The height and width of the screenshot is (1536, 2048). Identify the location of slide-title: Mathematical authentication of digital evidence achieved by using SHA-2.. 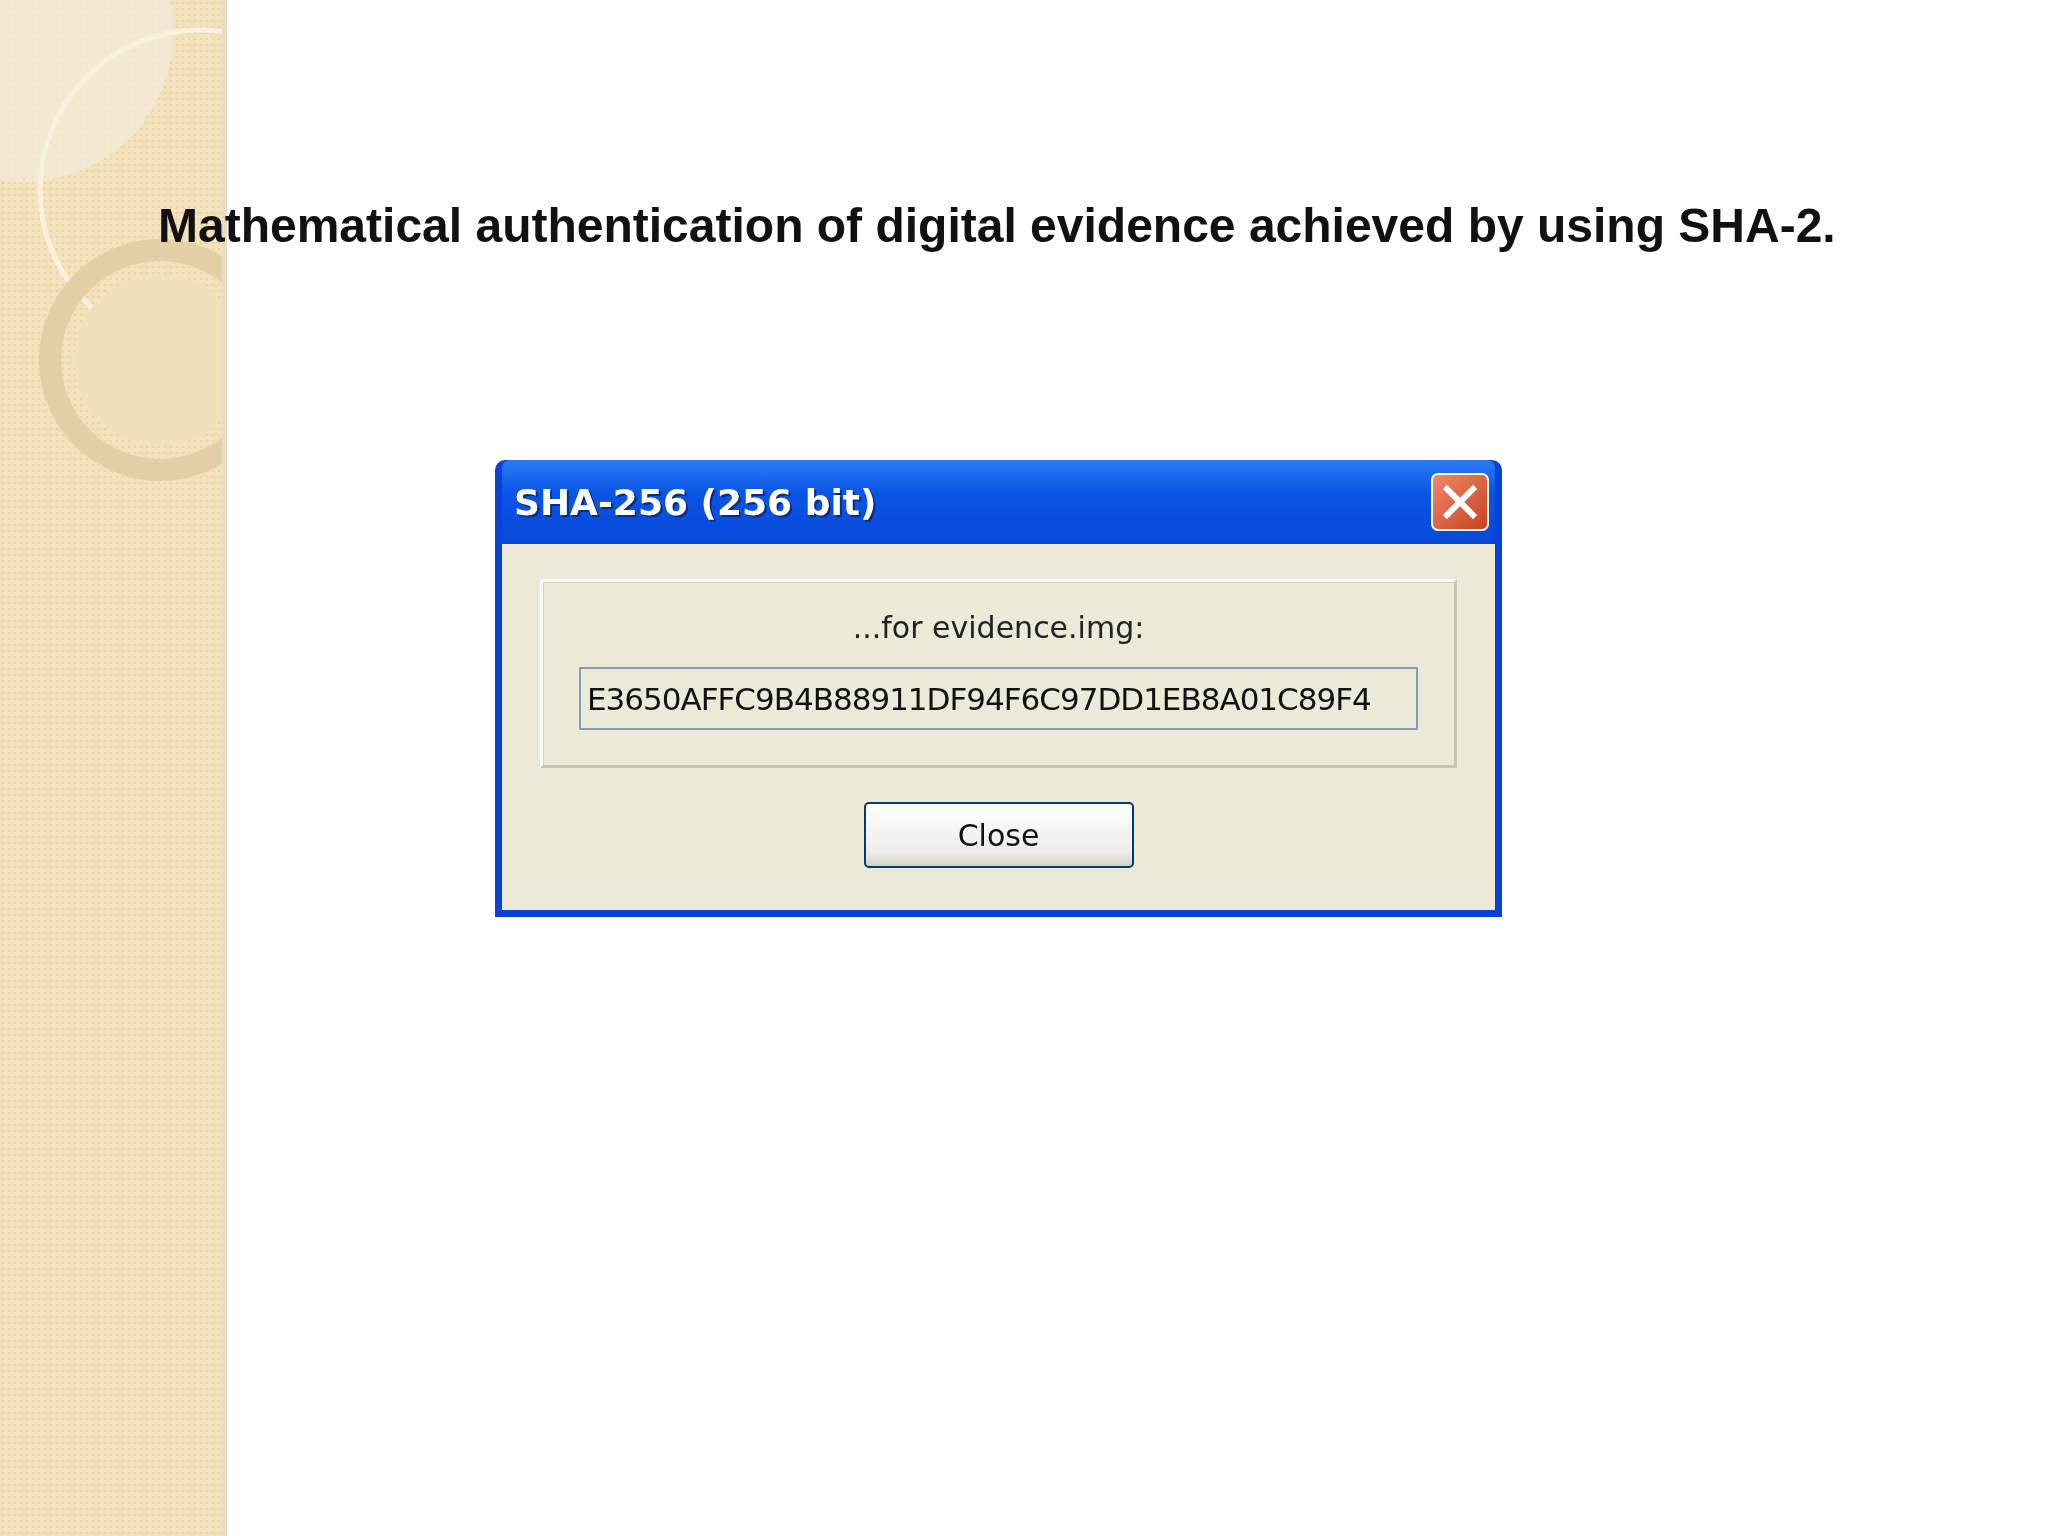
(997, 225).